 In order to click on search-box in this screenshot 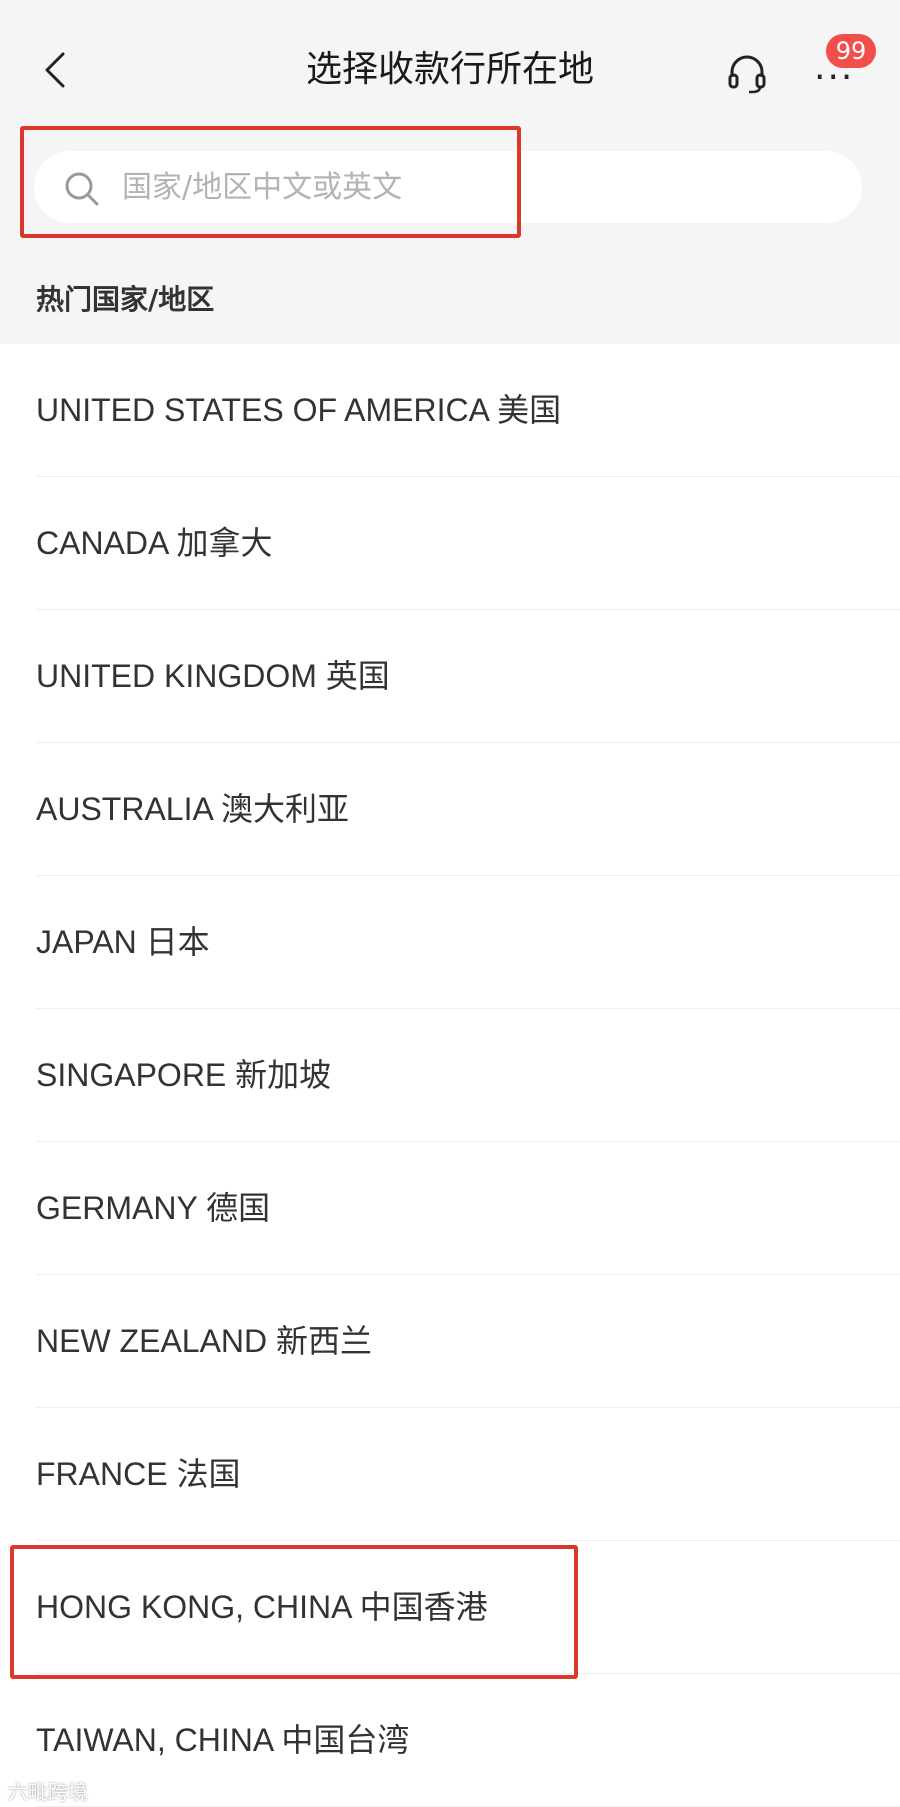, I will do `click(448, 187)`.